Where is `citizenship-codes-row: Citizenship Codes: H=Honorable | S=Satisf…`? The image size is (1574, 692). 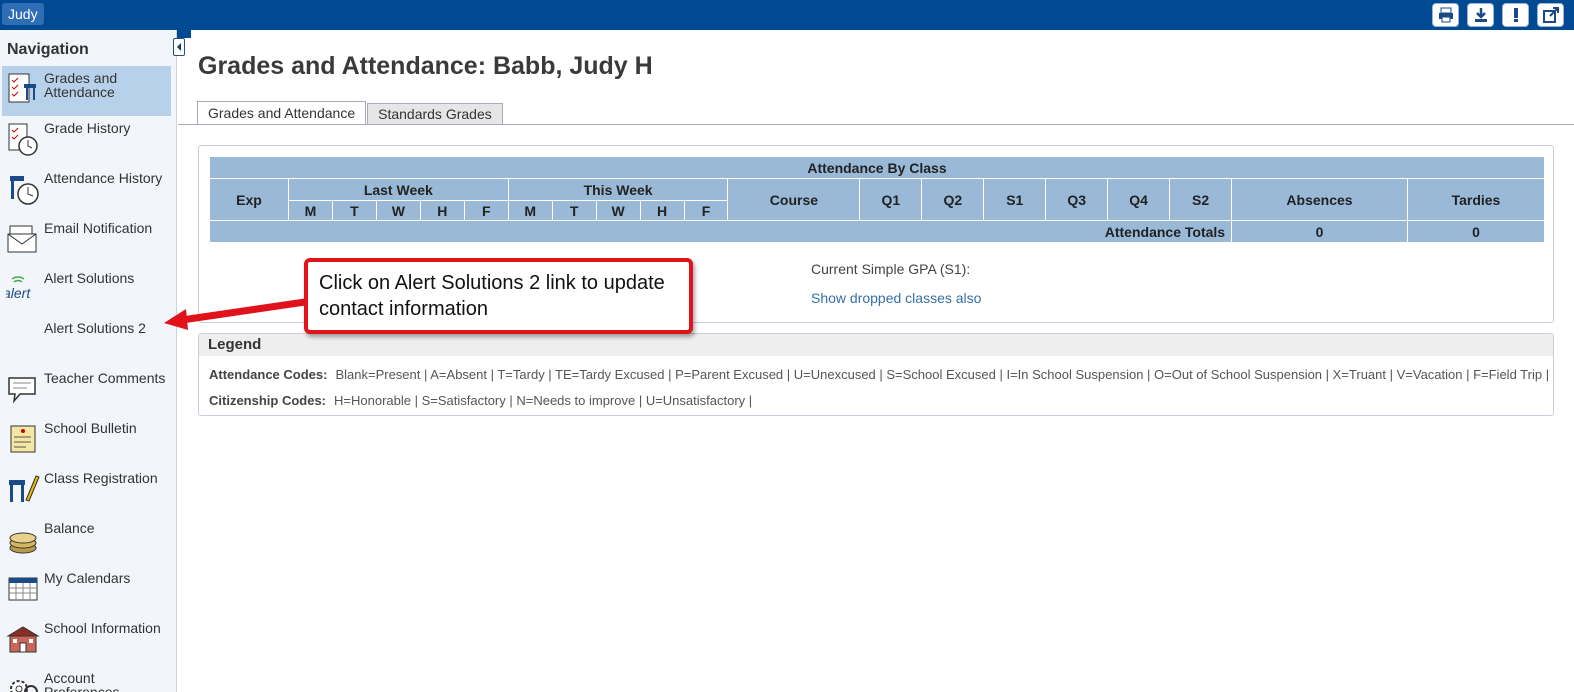
citizenship-codes-row: Citizenship Codes: H=Honorable | S=Satisf… is located at coordinates (480, 400).